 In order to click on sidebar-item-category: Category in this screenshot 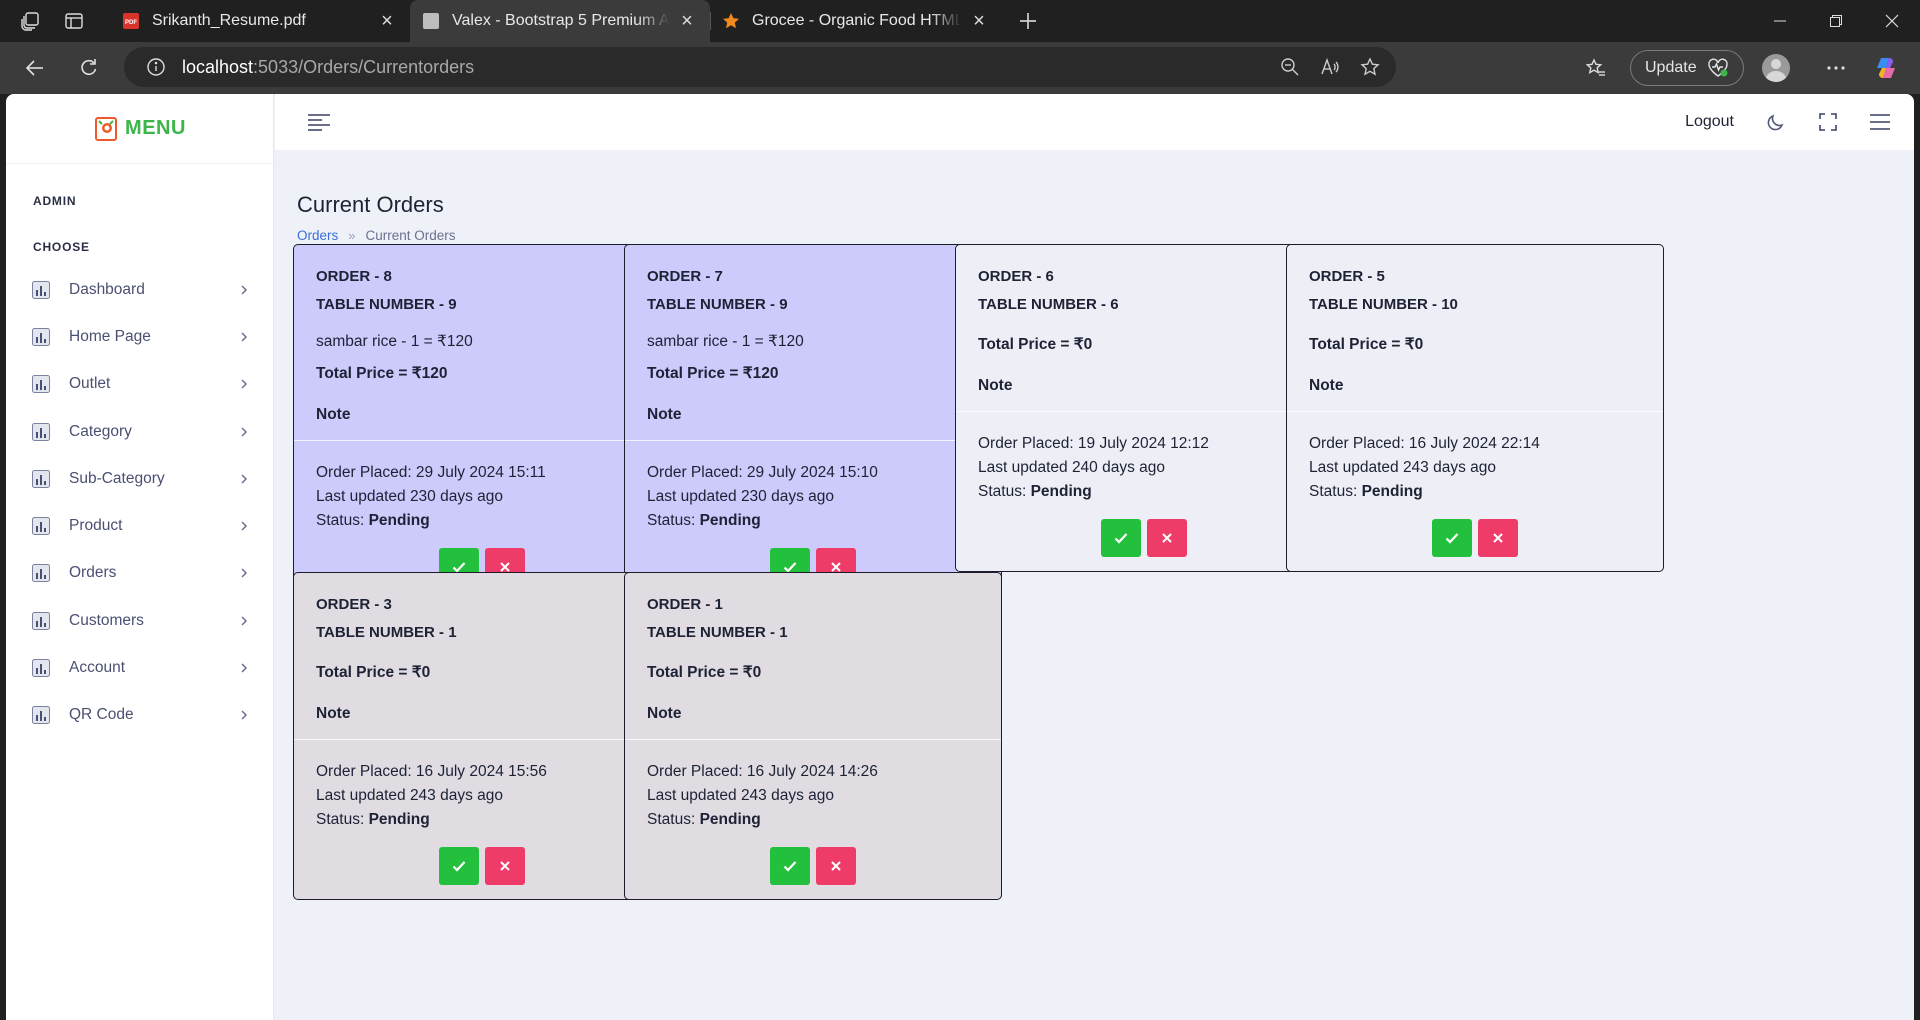, I will do `click(139, 431)`.